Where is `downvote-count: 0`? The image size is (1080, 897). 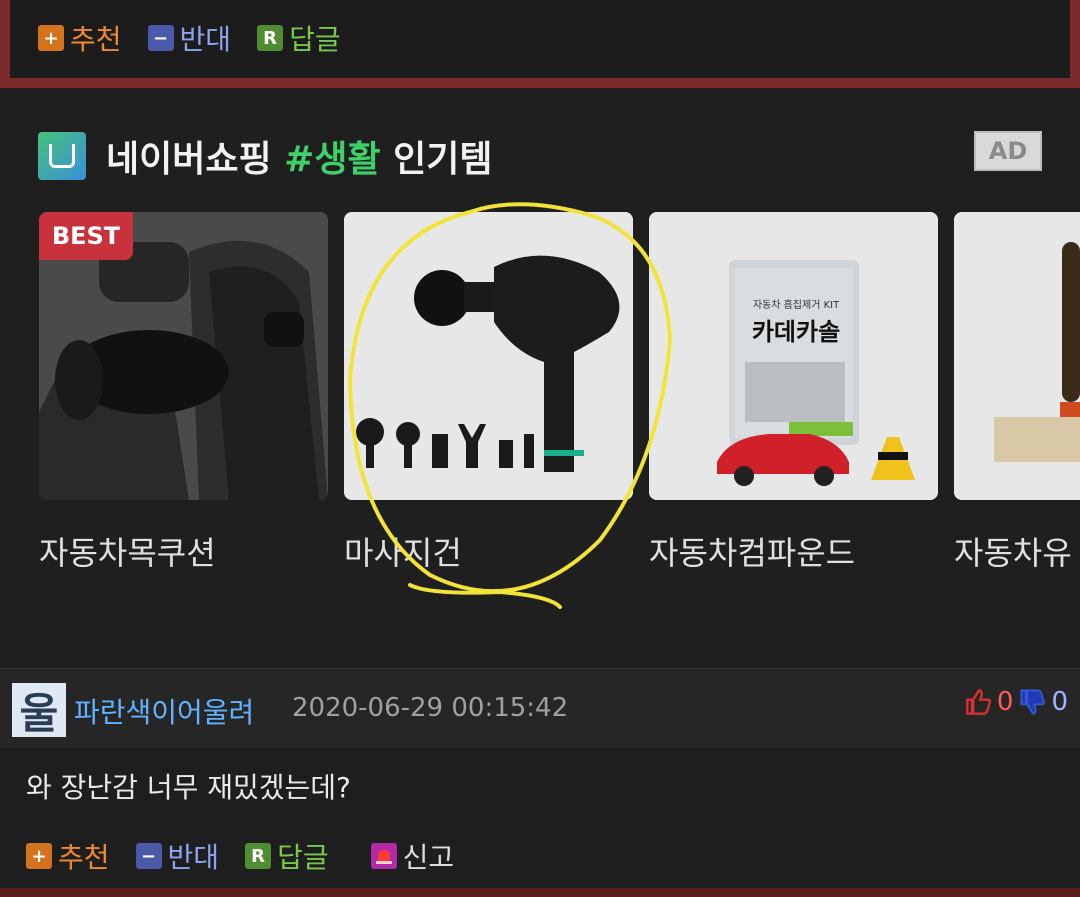
downvote-count: 0 is located at coordinates (1059, 702).